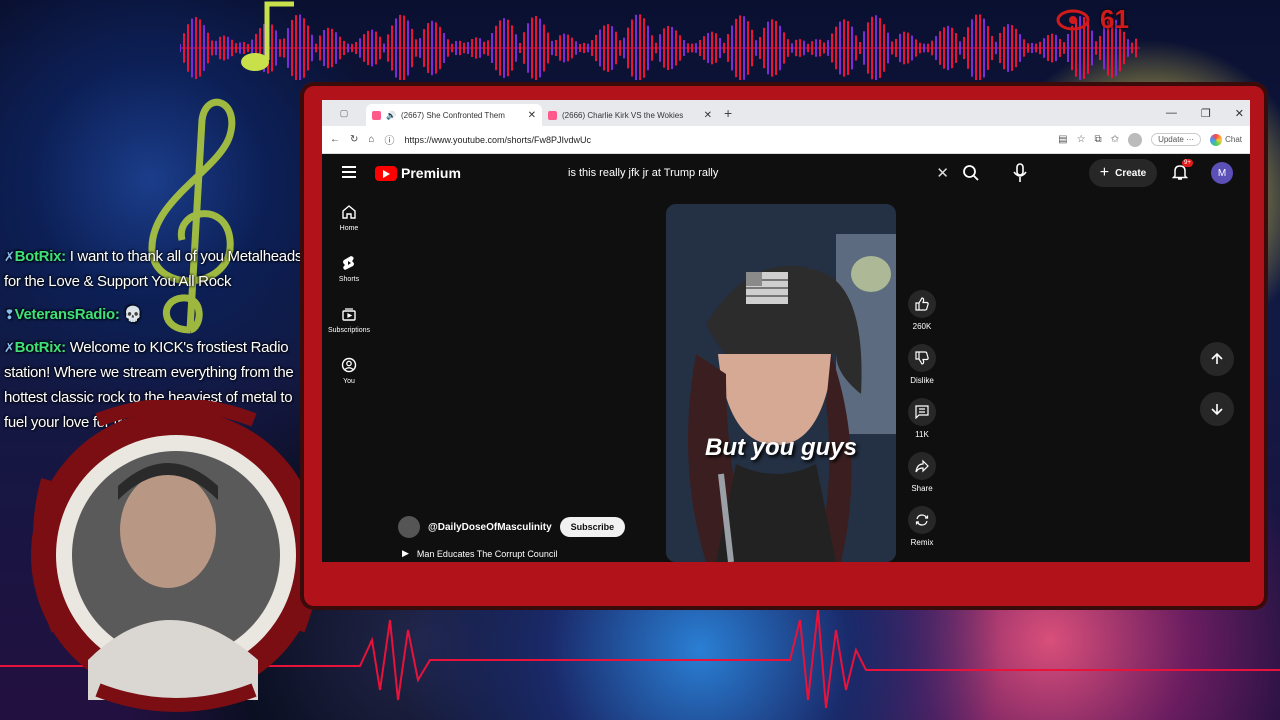 The image size is (1280, 720). I want to click on menu-icon, so click(349, 172).